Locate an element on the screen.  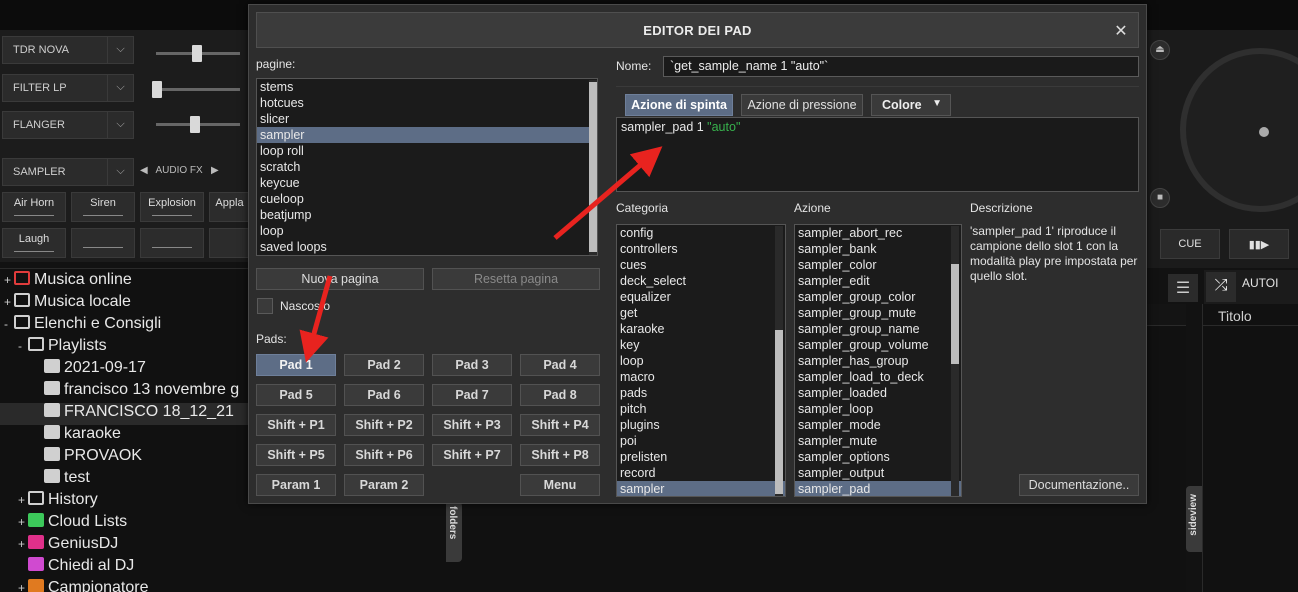
action-list-item: sampler_has_group is located at coordinates (878, 361).